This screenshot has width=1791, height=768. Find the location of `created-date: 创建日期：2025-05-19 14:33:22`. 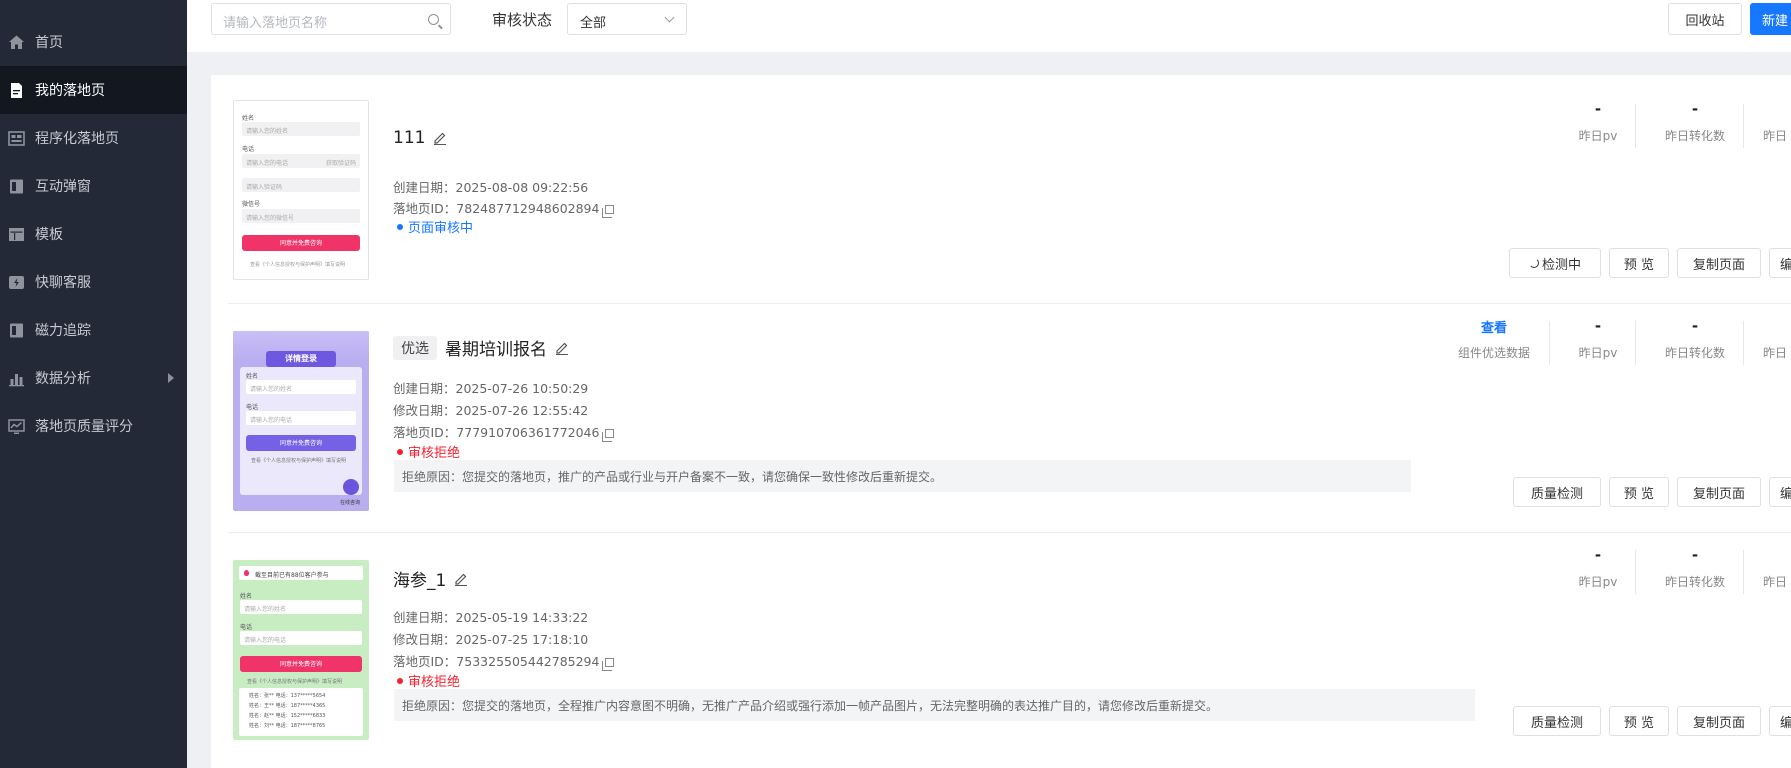

created-date: 创建日期：2025-05-19 14:33:22 is located at coordinates (491, 617).